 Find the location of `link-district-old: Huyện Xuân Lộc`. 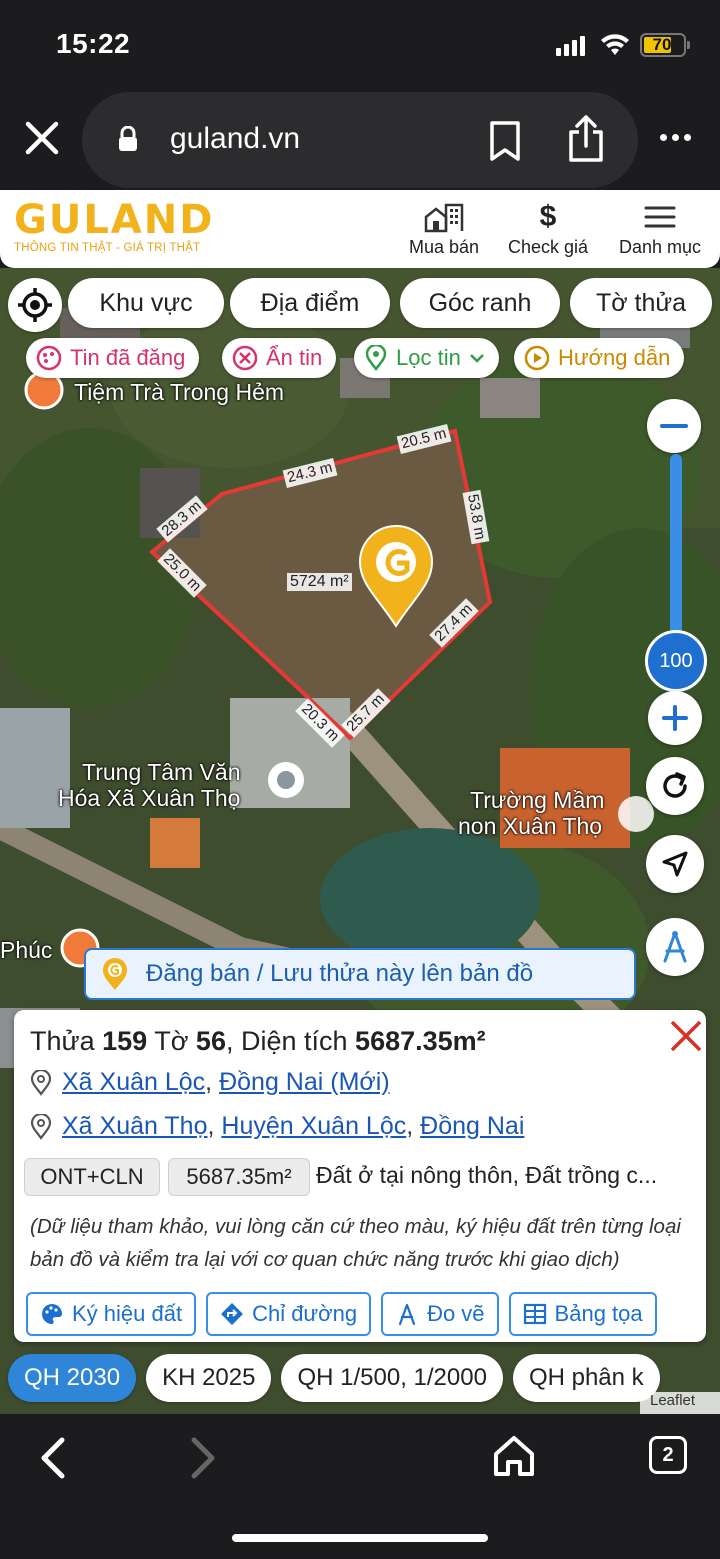

link-district-old: Huyện Xuân Lộc is located at coordinates (313, 1126).